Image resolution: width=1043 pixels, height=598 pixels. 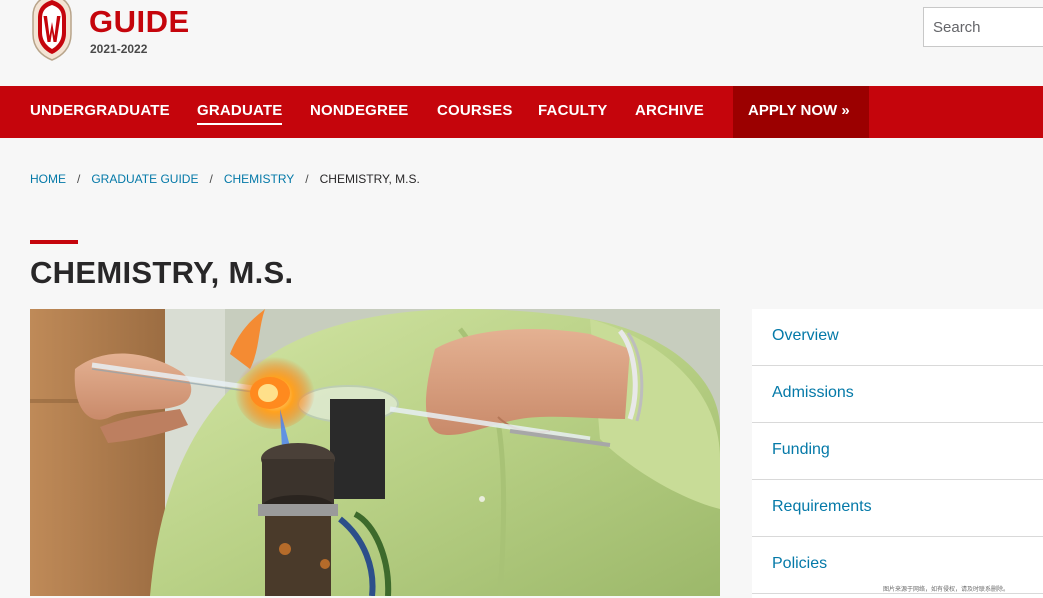 What do you see at coordinates (801, 112) in the screenshot?
I see `apply-now-button: APPLY NOW »` at bounding box center [801, 112].